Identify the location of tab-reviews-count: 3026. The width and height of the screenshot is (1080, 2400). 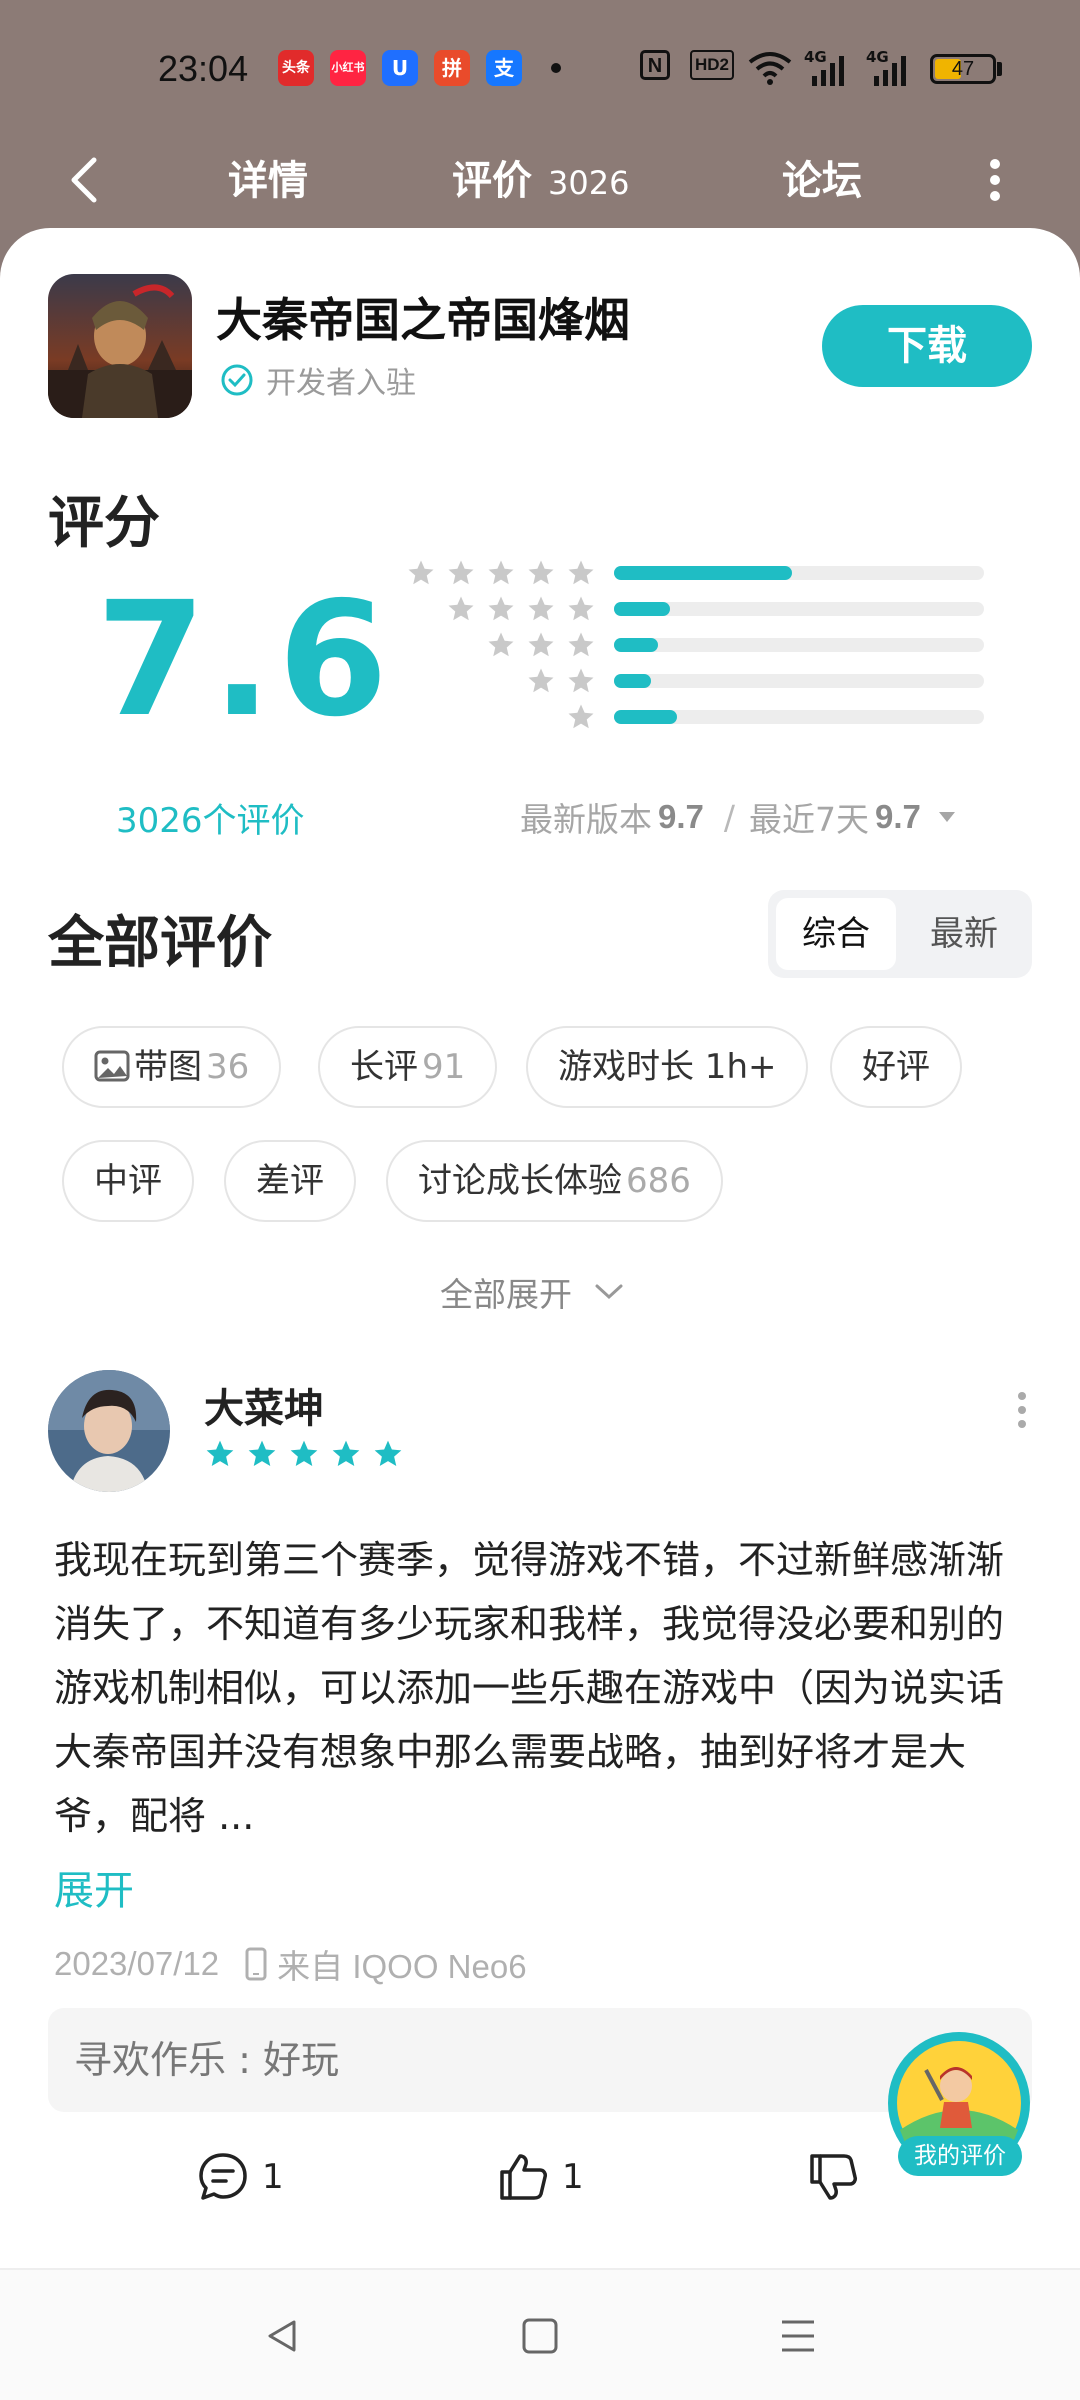
(589, 183).